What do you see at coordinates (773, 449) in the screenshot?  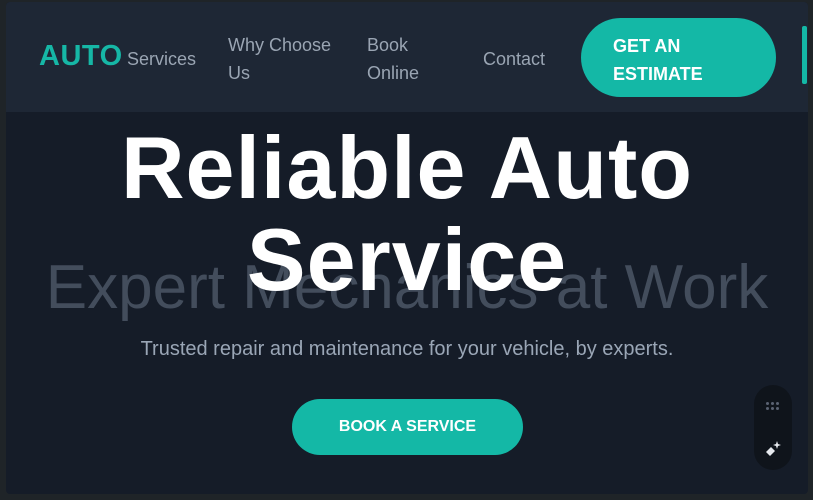 I see `sparkle-icon` at bounding box center [773, 449].